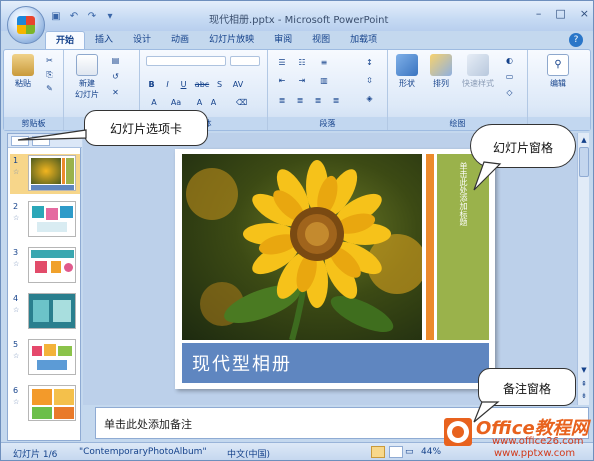 The image size is (594, 461). What do you see at coordinates (335, 363) in the screenshot?
I see `caption-bar: 现代型相册` at bounding box center [335, 363].